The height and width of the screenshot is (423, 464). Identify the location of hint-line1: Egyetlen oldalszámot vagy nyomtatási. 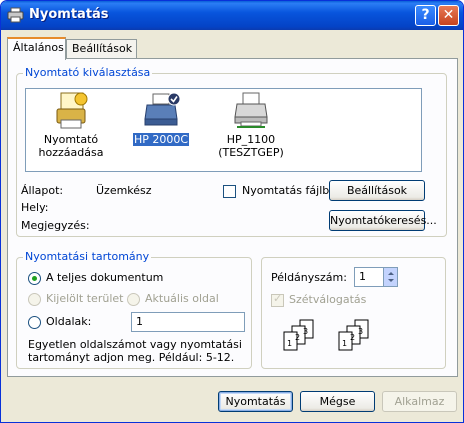
(135, 344).